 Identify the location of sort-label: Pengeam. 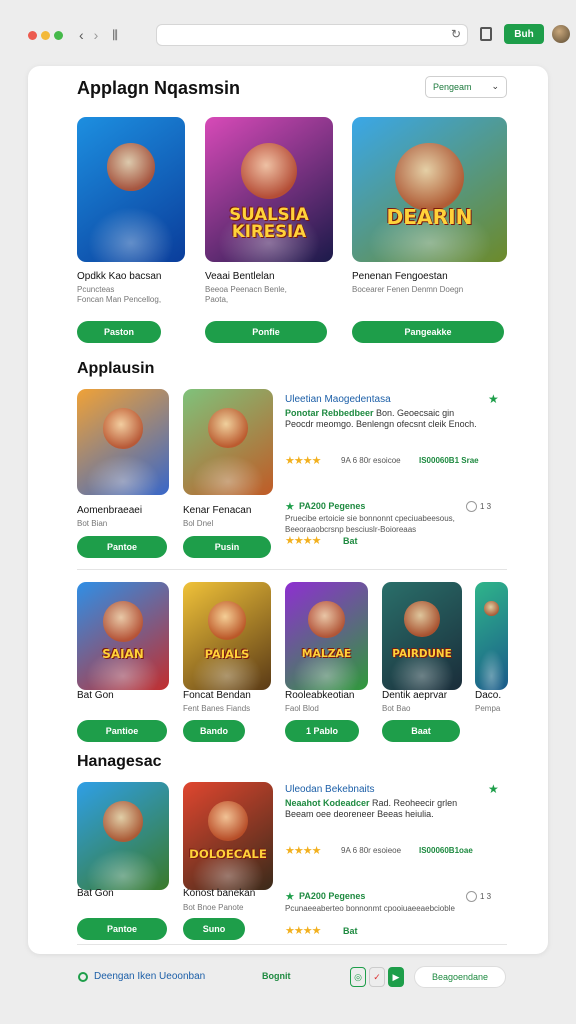
(452, 87).